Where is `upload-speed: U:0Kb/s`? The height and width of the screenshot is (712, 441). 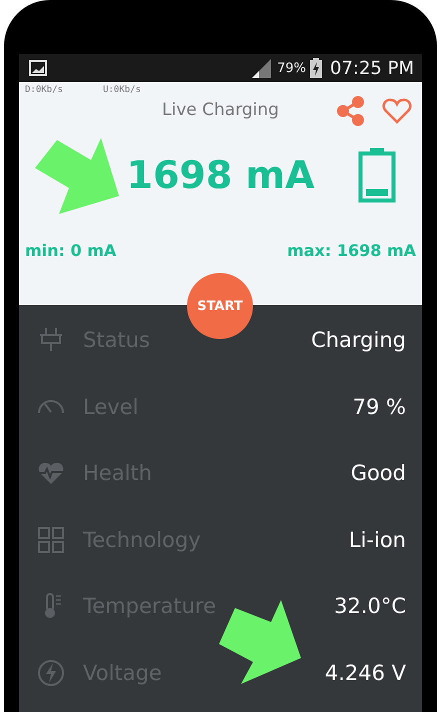 upload-speed: U:0Kb/s is located at coordinates (121, 90).